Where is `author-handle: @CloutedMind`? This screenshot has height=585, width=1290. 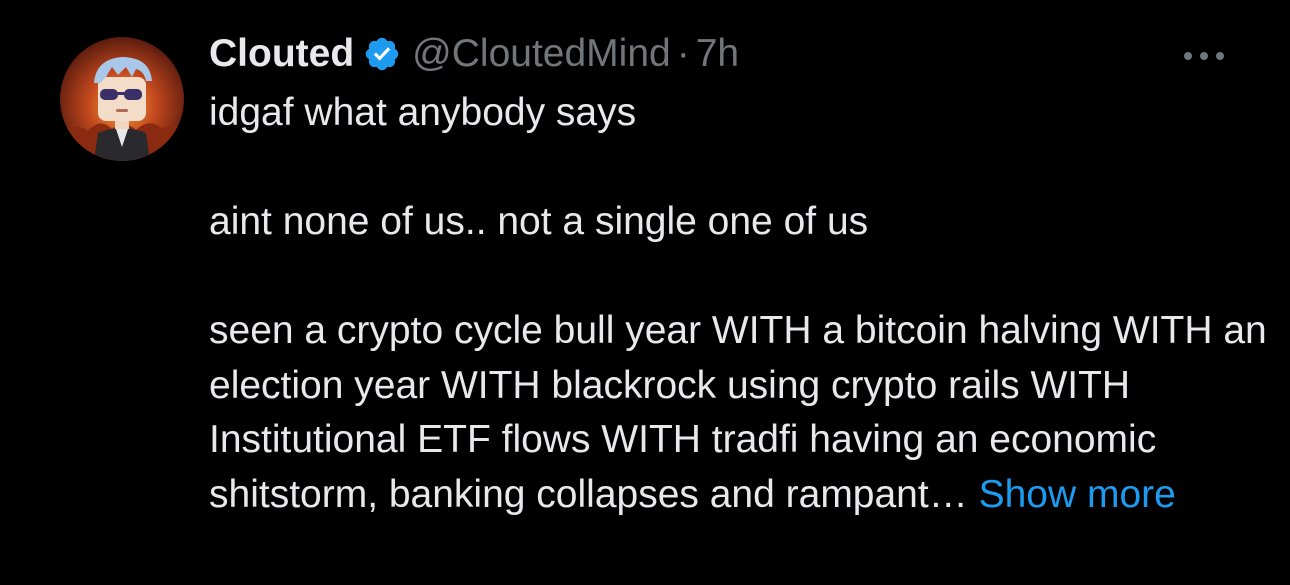
author-handle: @CloutedMind is located at coordinates (541, 54).